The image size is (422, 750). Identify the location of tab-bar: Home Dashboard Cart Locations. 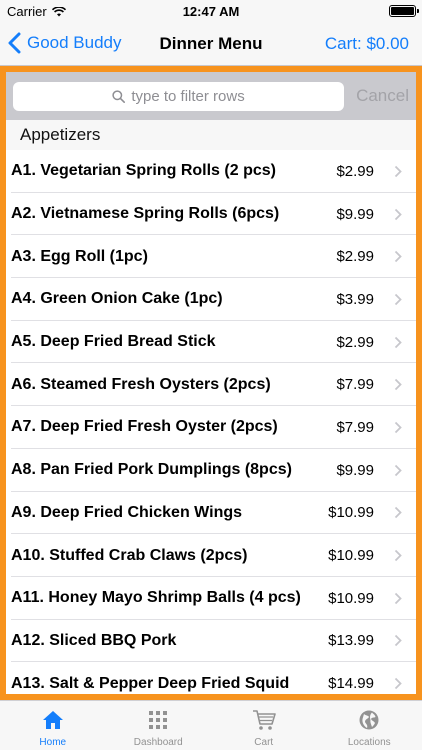
(211, 725).